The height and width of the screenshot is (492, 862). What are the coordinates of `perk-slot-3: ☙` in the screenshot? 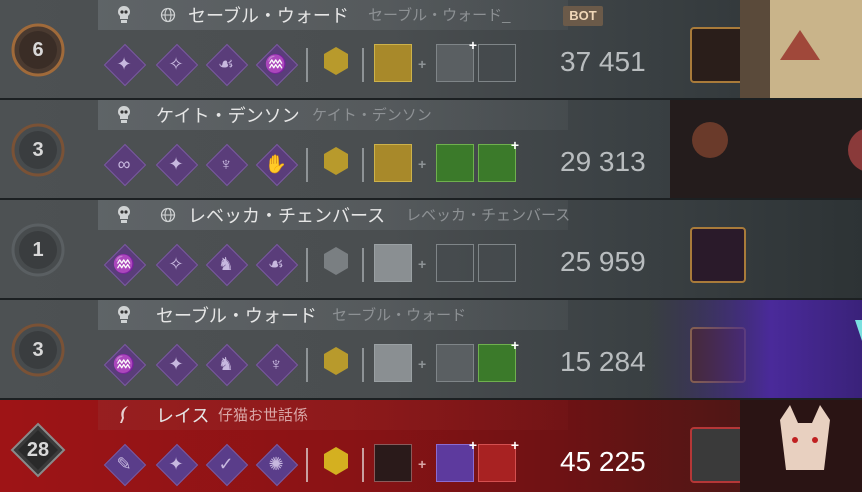 It's located at (227, 65).